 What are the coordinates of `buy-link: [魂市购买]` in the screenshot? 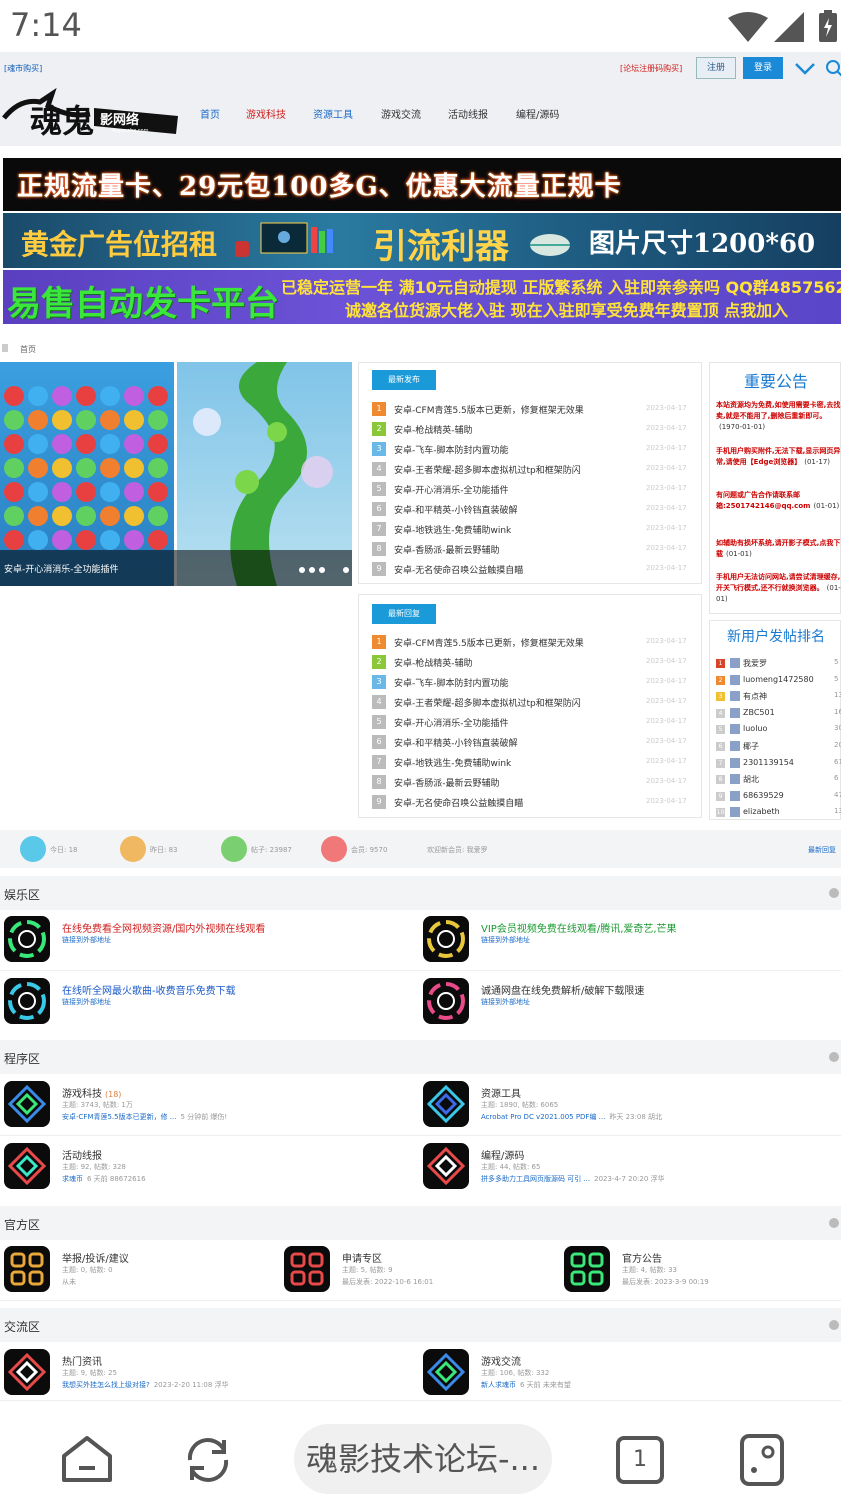 It's located at (23, 68).